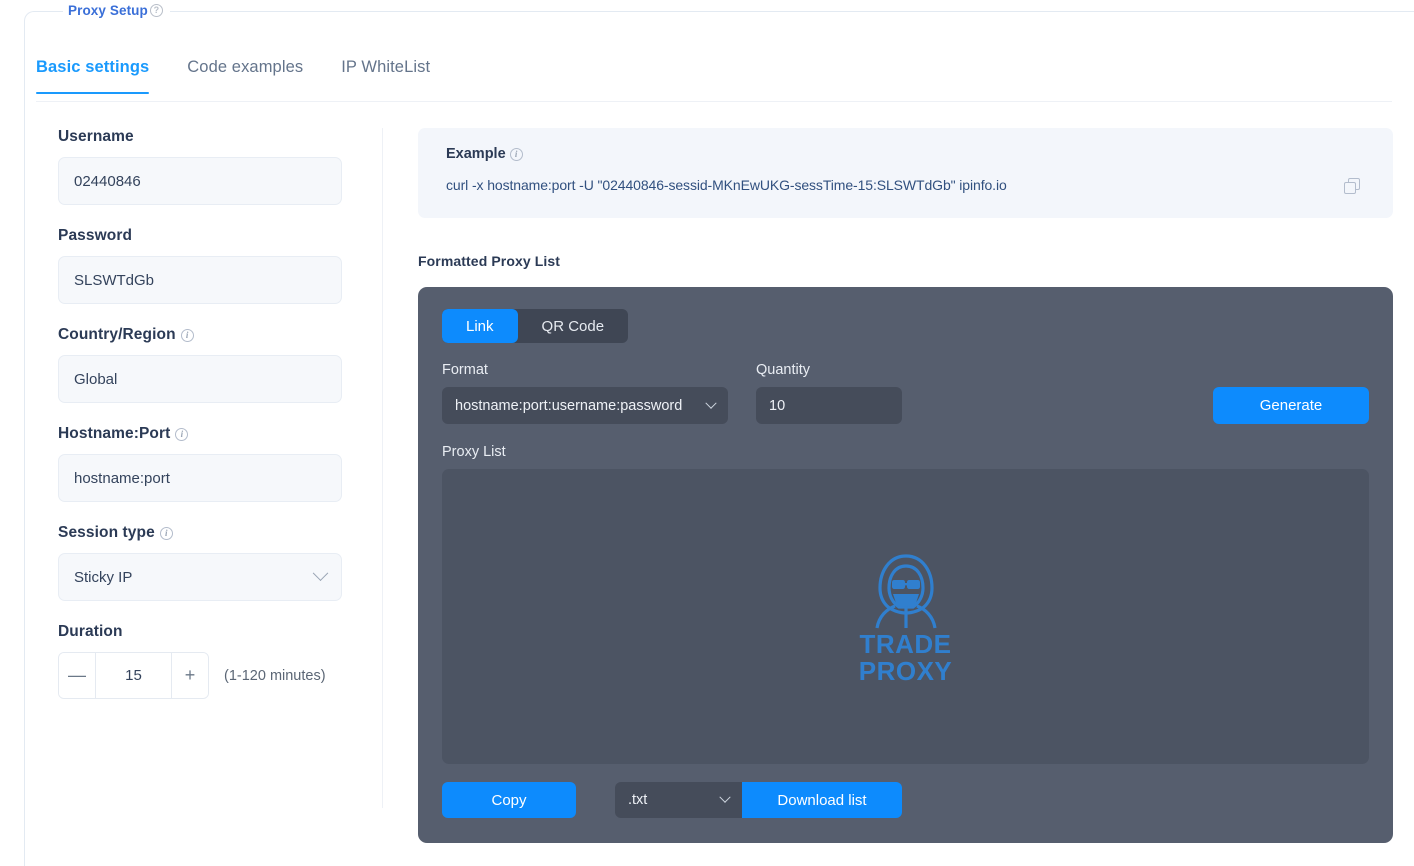 The image size is (1414, 866). Describe the element at coordinates (108, 10) in the screenshot. I see `page-title: Proxy Setup` at that location.